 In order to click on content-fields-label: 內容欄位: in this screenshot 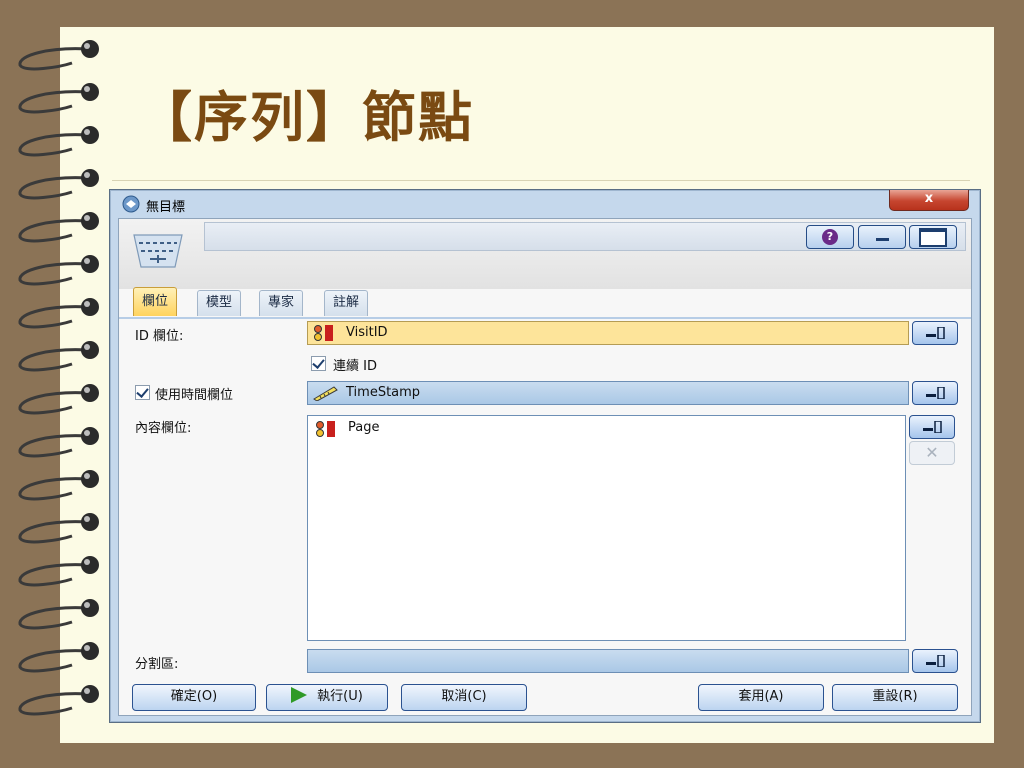, I will do `click(163, 428)`.